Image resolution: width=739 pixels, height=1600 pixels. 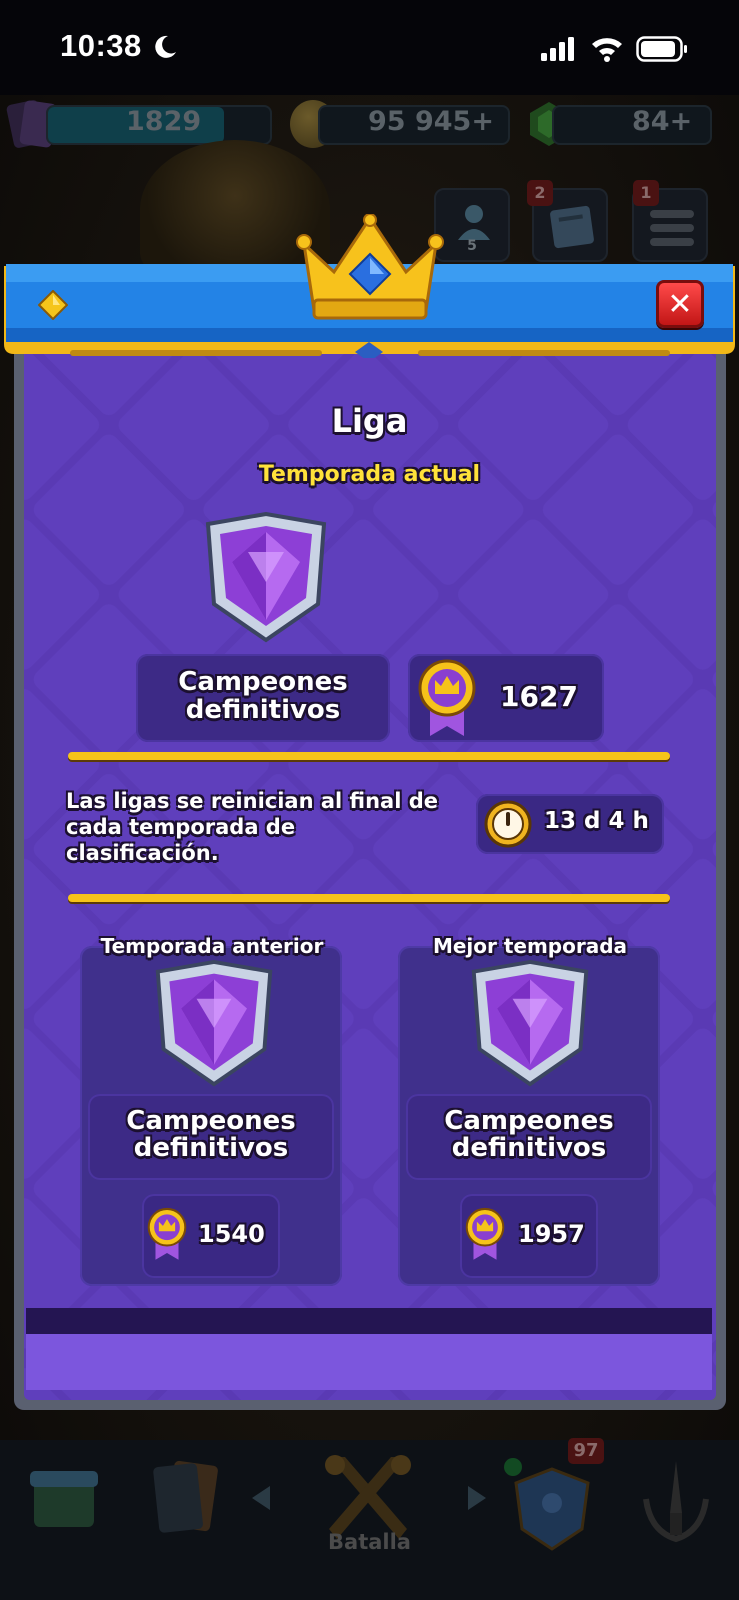 I want to click on best-league-name-line2: definitivos, so click(x=529, y=1148).